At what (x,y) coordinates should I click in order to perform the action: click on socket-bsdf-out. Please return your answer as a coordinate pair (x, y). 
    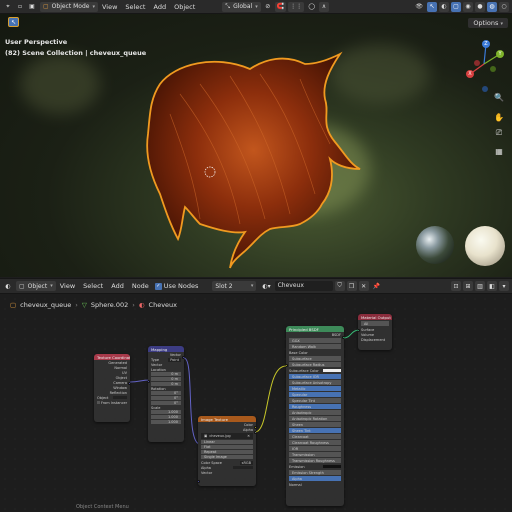
    Looking at the image, I should click on (343, 337).